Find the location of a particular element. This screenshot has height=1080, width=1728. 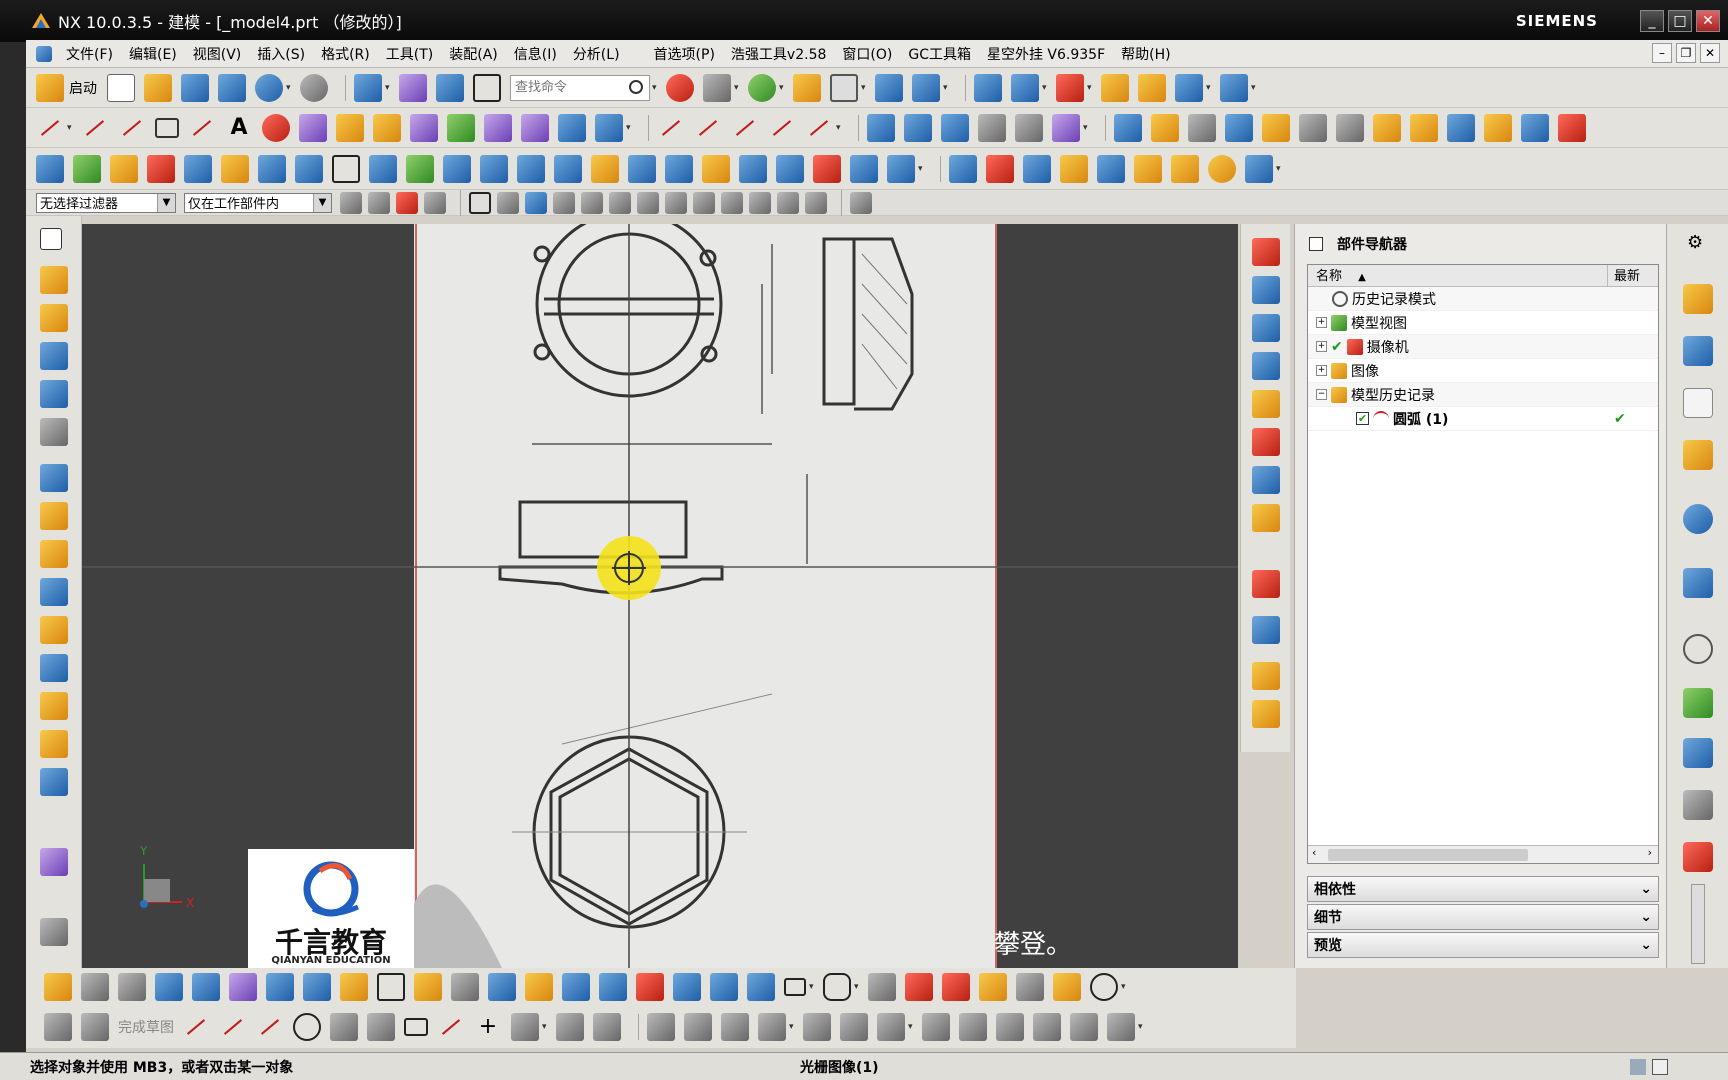

icam-icon is located at coordinates (827, 168).